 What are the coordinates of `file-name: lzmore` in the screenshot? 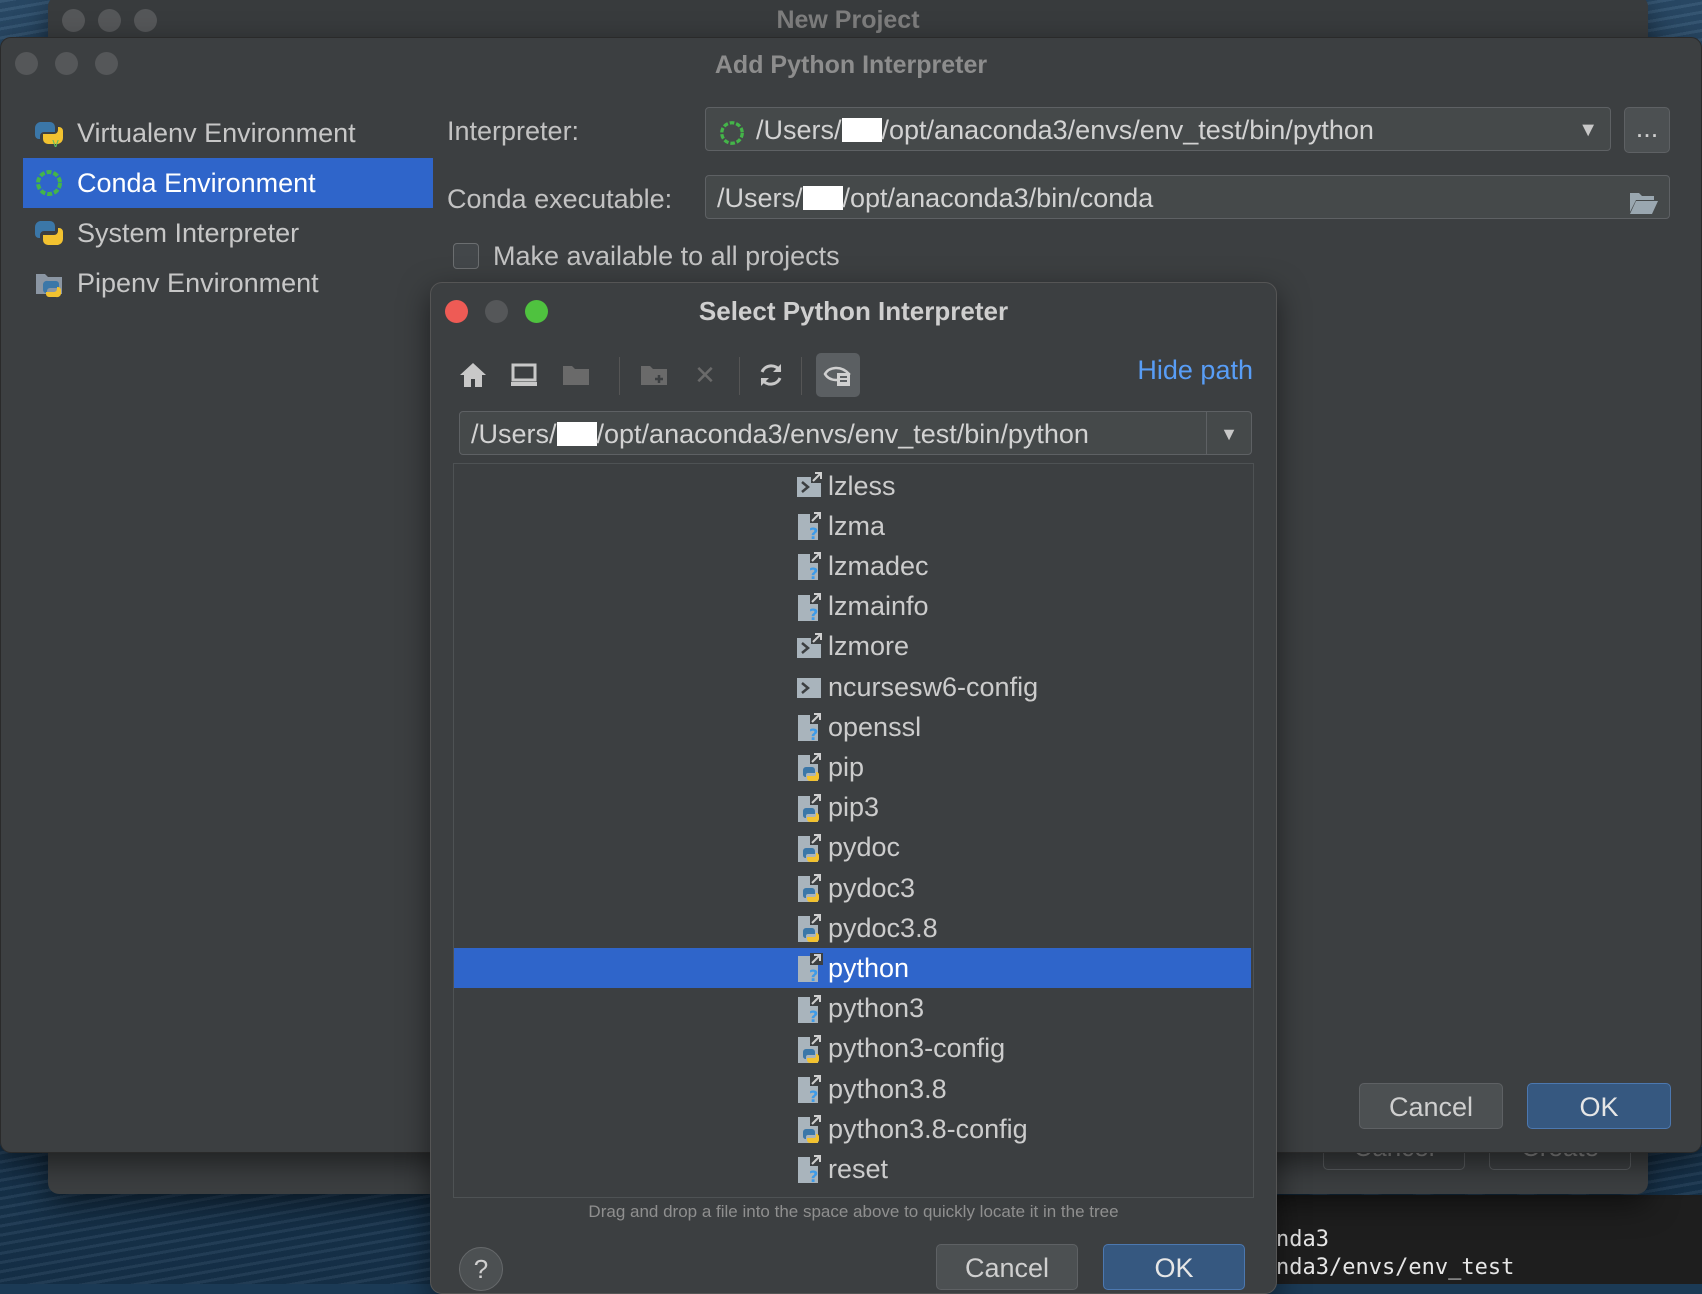 It's located at (869, 646).